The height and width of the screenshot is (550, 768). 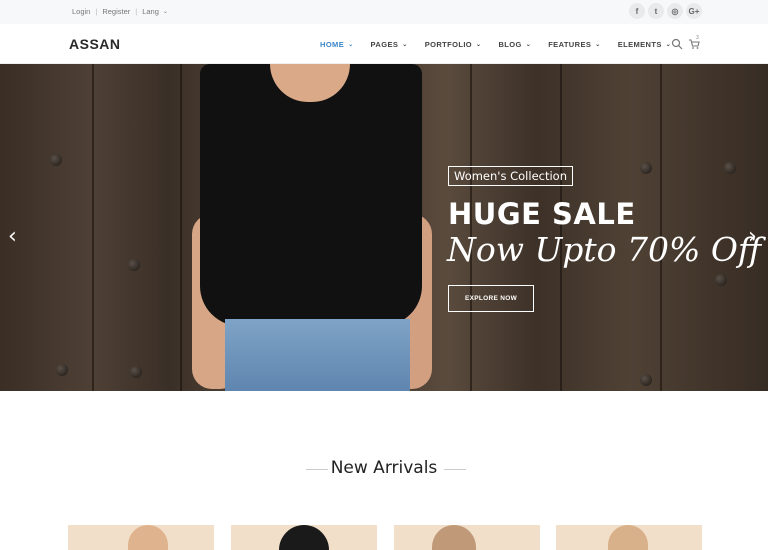 I want to click on cart-count-badge: 3, so click(x=697, y=38).